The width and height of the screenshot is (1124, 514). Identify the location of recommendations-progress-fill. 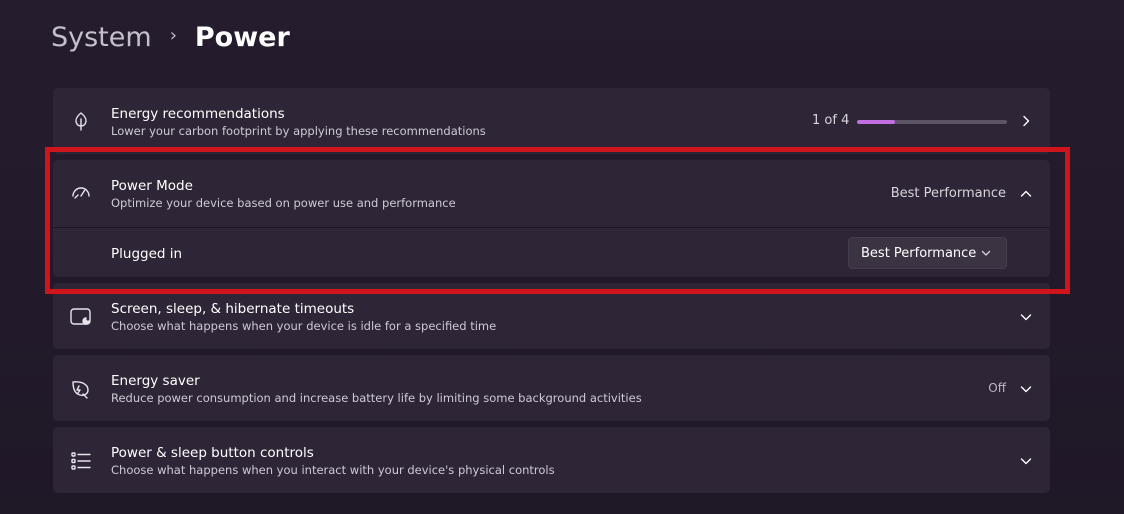
(876, 122).